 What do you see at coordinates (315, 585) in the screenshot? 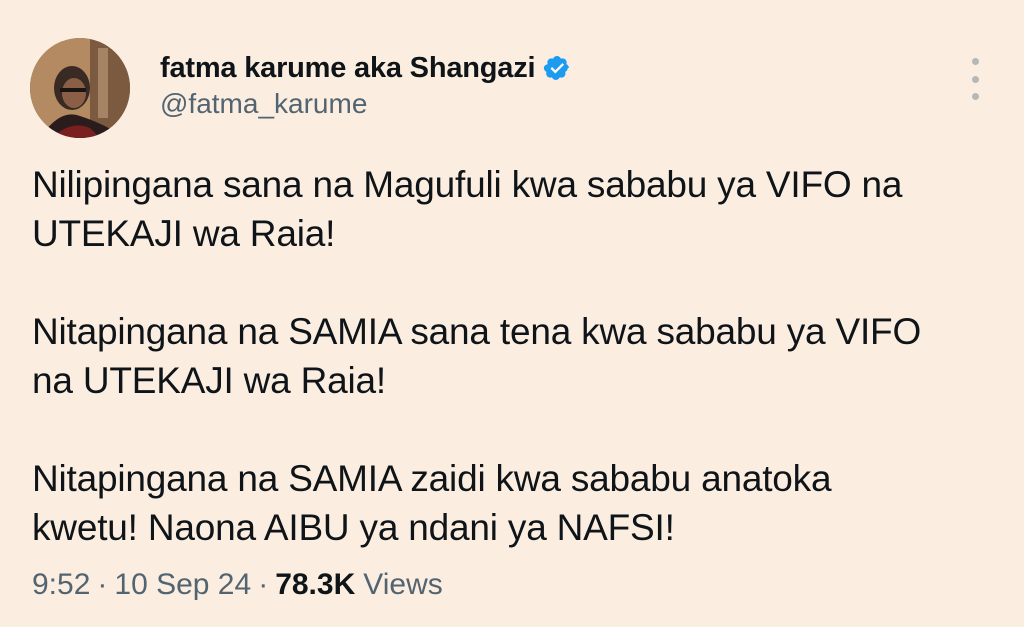
I see `views-count: 78.3K` at bounding box center [315, 585].